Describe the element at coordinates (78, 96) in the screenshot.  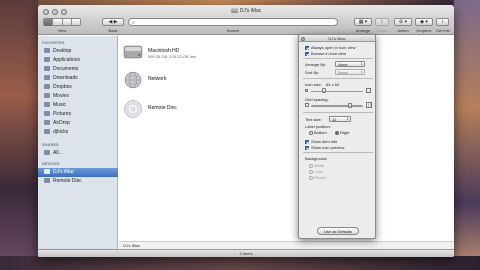
I see `sidebar-item-movies: Movies` at that location.